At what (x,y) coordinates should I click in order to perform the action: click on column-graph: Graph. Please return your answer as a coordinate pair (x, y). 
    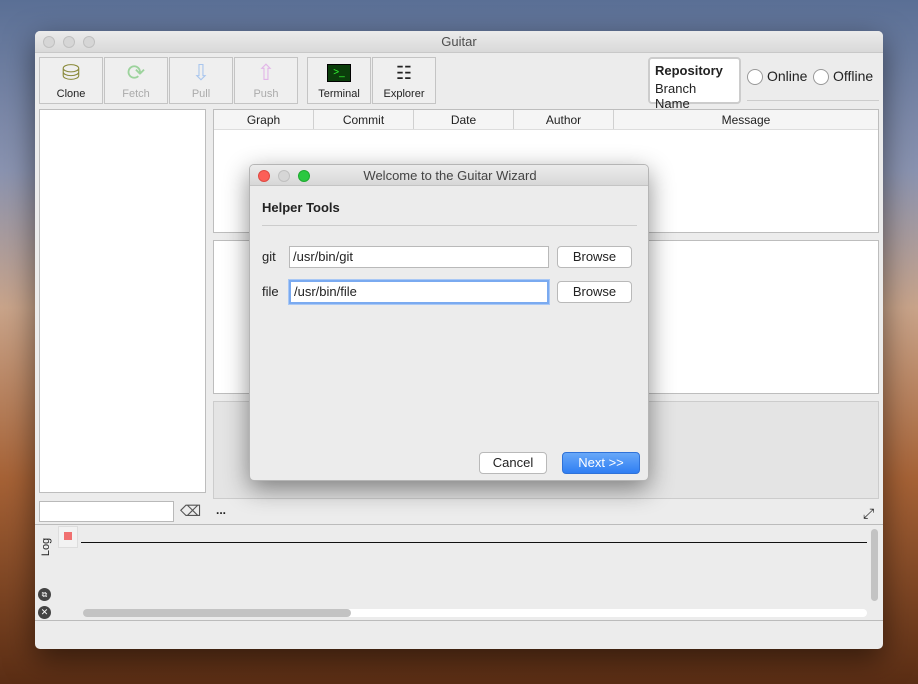
    Looking at the image, I should click on (264, 119).